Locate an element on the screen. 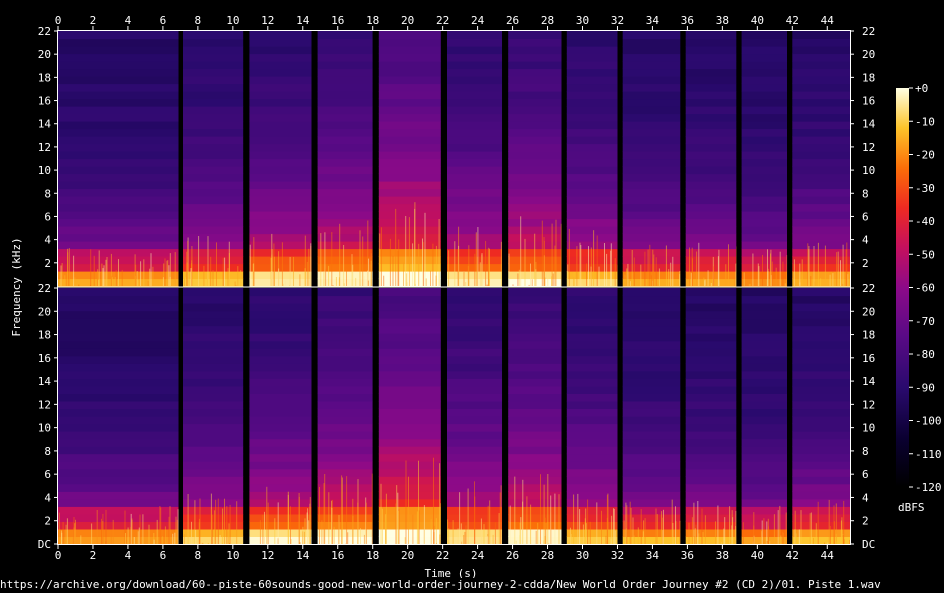 The width and height of the screenshot is (944, 593). y-tick-label-left: DC is located at coordinates (44, 544).